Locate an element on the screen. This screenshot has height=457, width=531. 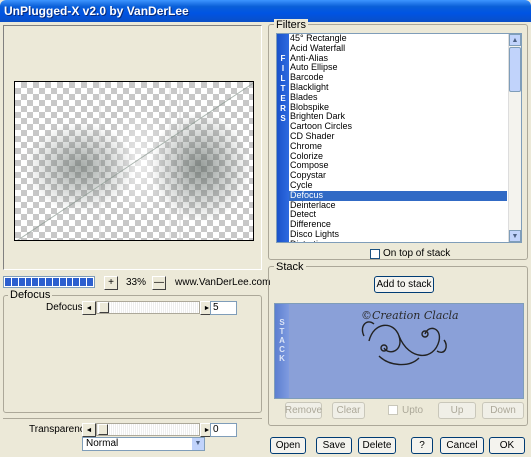
title-bar: UnPlugged-X v2.0 by VanDerLee is located at coordinates (265, 11).